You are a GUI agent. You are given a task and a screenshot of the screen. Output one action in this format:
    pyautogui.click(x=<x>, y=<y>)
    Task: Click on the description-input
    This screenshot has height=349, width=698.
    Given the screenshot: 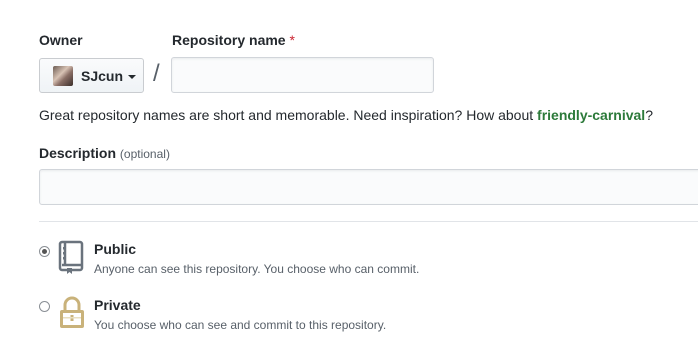 What is the action you would take?
    pyautogui.click(x=368, y=187)
    